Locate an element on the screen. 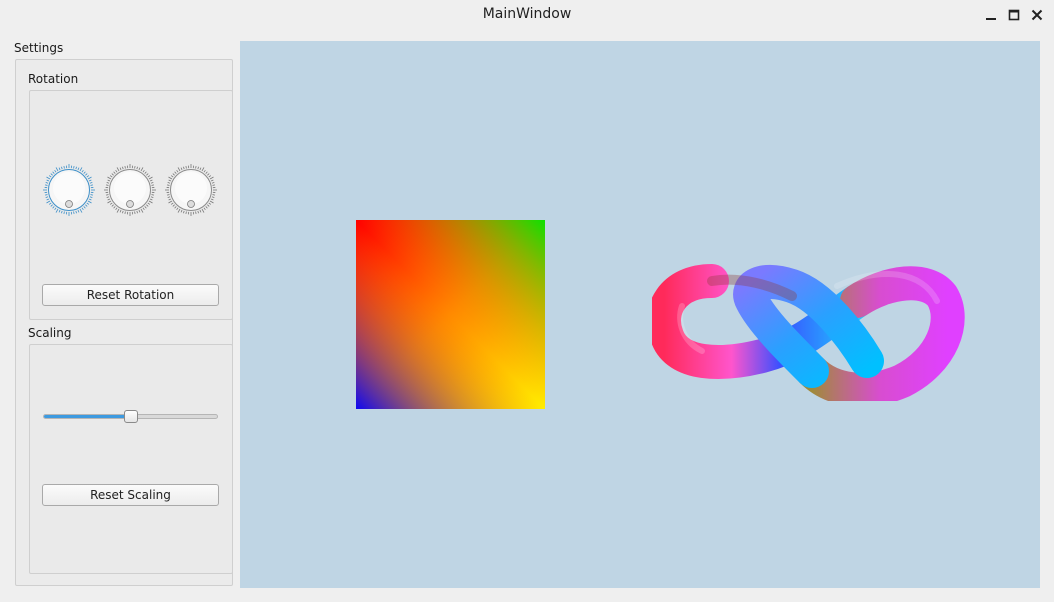 The height and width of the screenshot is (602, 1054). close-icon is located at coordinates (1037, 15).